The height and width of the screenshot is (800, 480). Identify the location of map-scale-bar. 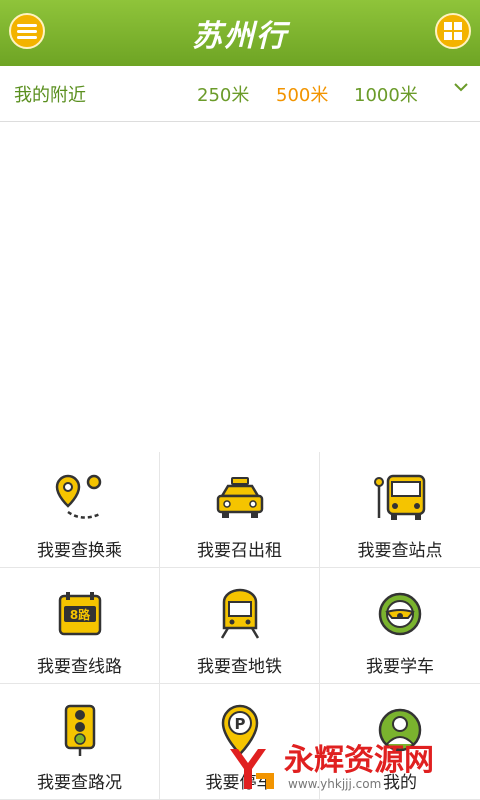
(26, 426).